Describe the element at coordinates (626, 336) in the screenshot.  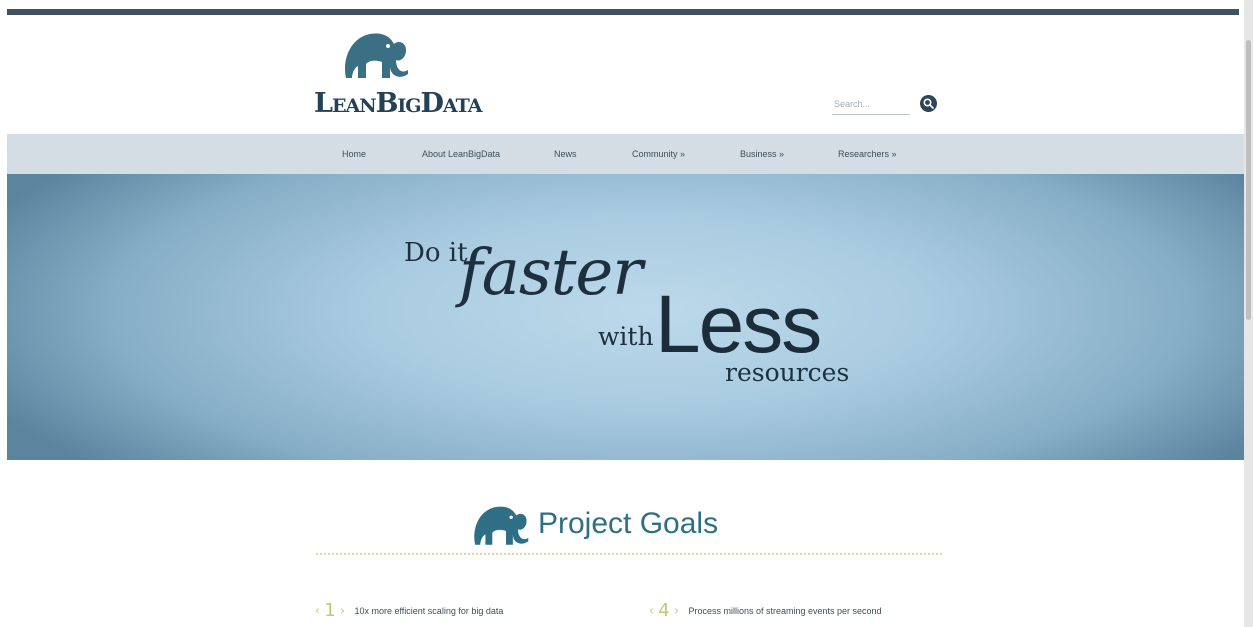
I see `hero-text-with: with` at that location.